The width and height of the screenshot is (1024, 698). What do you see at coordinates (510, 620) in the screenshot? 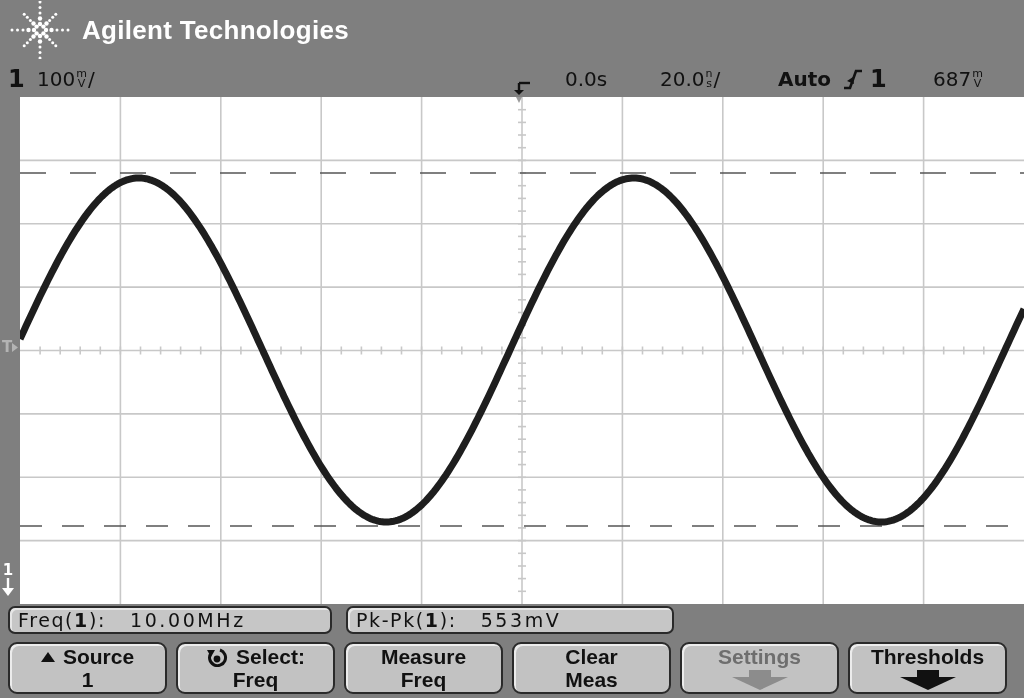
I see `measurement-readout: Pk-Pk(1): 553mV` at bounding box center [510, 620].